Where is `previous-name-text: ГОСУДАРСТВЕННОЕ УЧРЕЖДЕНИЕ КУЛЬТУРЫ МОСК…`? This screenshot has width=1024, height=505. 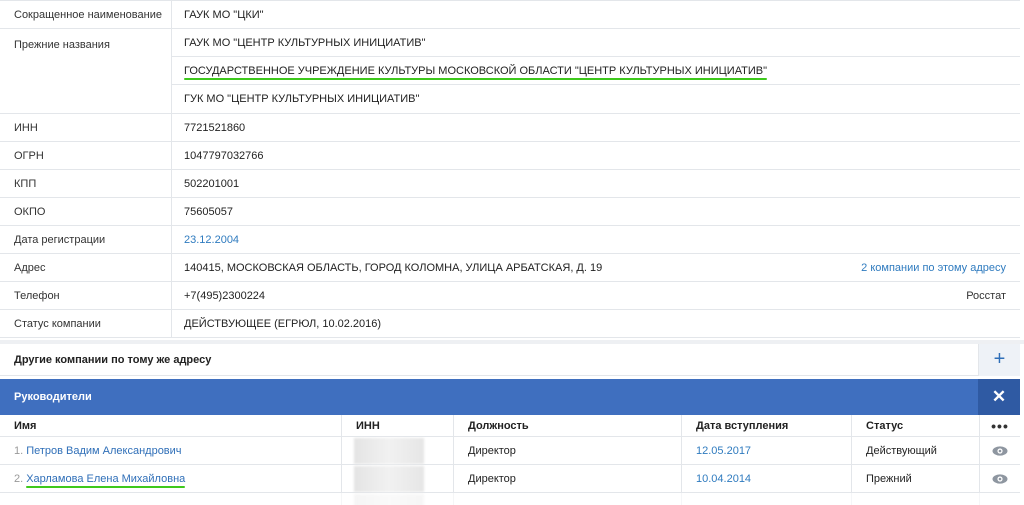 previous-name-text: ГОСУДАРСТВЕННОЕ УЧРЕЖДЕНИЕ КУЛЬТУРЫ МОСК… is located at coordinates (476, 70).